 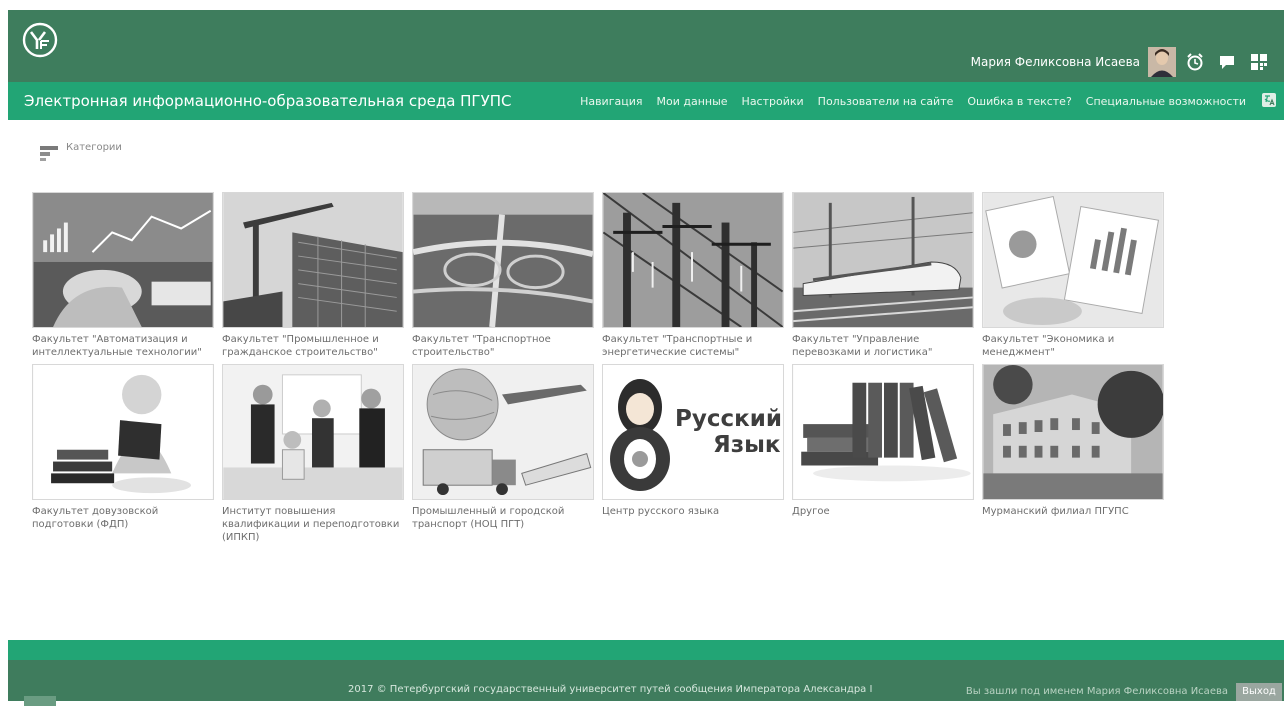 I want to click on site-header: Мария Феликсовна Исаева, so click(x=646, y=46).